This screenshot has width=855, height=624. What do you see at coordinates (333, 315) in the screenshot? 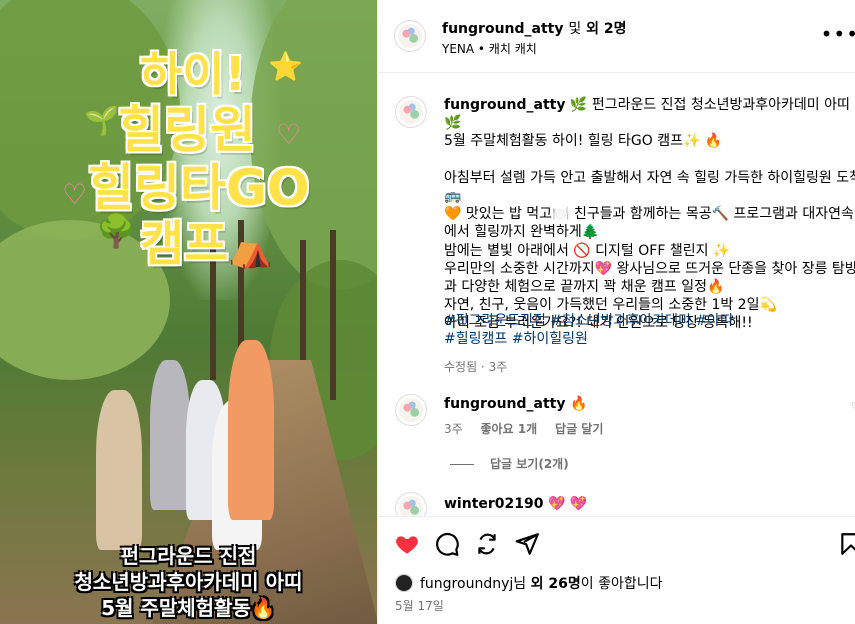
I see `tree-trunk` at bounding box center [333, 315].